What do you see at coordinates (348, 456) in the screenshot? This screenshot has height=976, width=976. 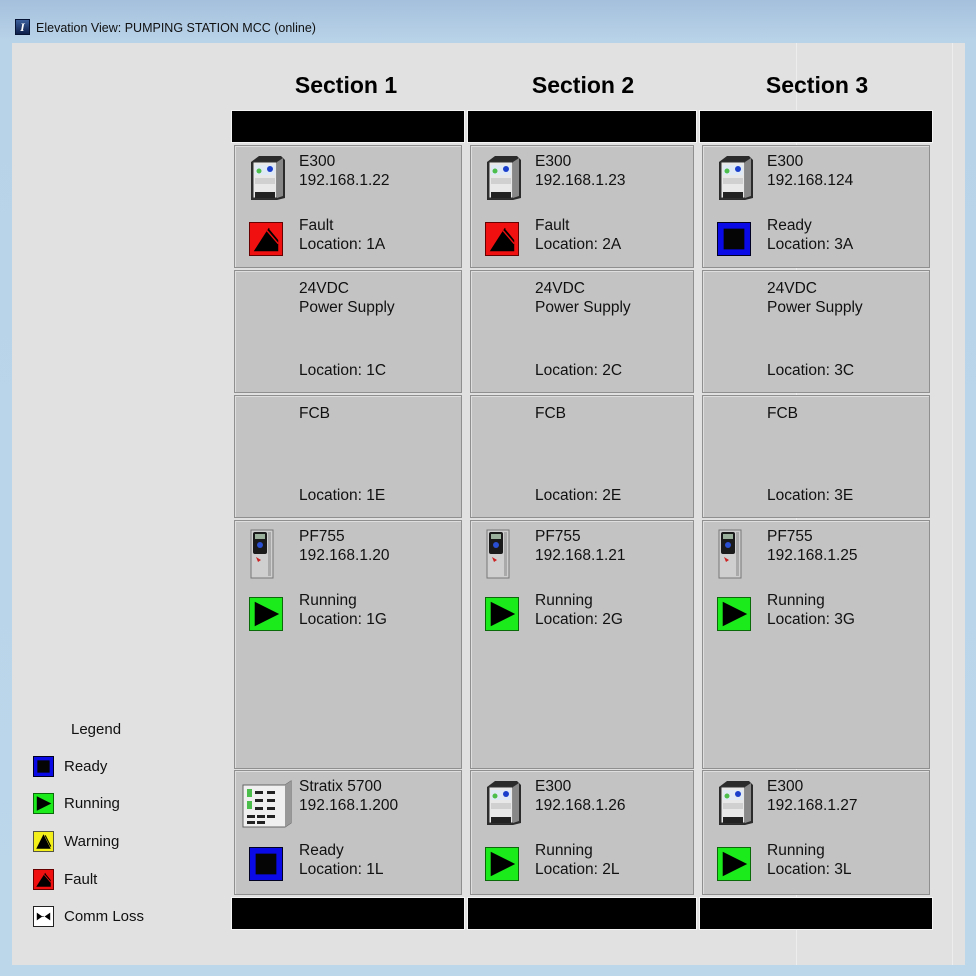 I see `bucket-fcb: FCB Location: 1E` at bounding box center [348, 456].